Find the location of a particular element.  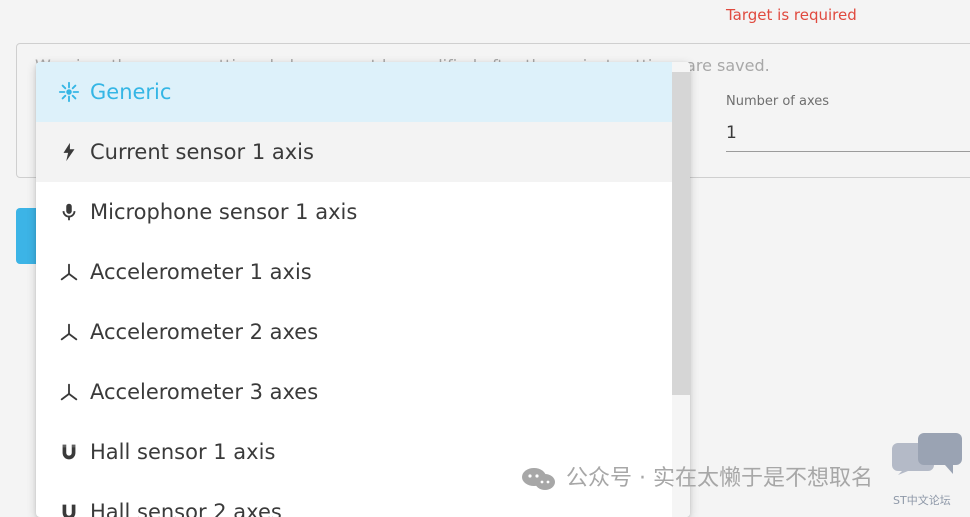

target-error-message: Target is required is located at coordinates (791, 15).